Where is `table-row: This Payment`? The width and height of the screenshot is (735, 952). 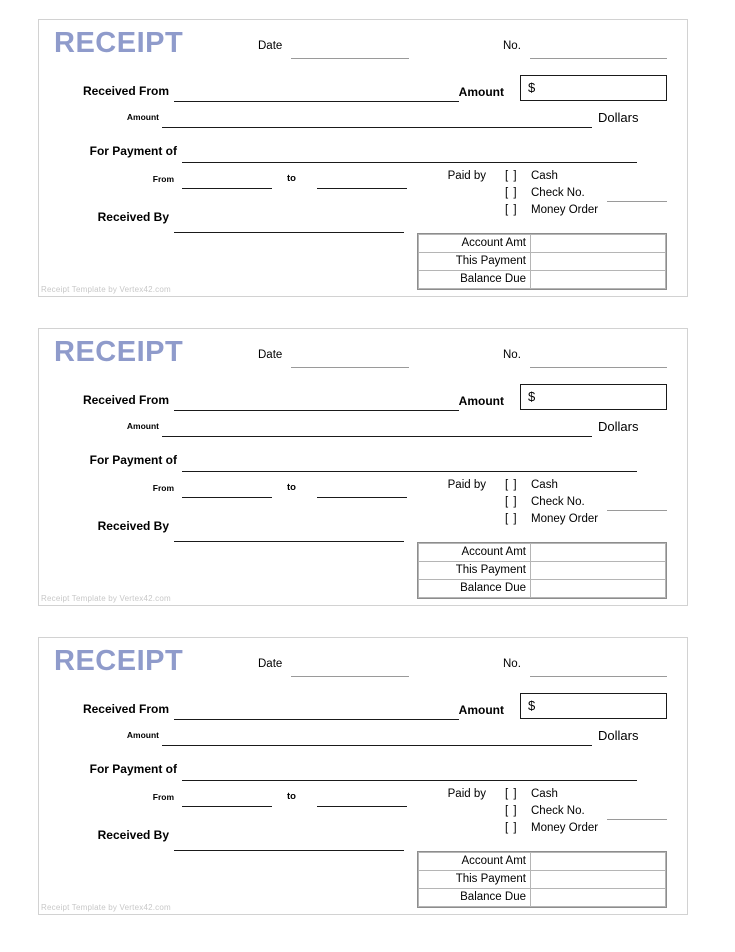 table-row: This Payment is located at coordinates (542, 879).